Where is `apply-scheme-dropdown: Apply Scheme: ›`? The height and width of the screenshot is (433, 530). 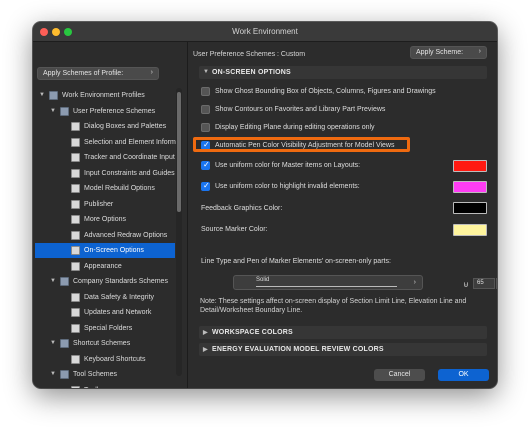
apply-scheme-dropdown: Apply Scheme: › is located at coordinates (448, 52).